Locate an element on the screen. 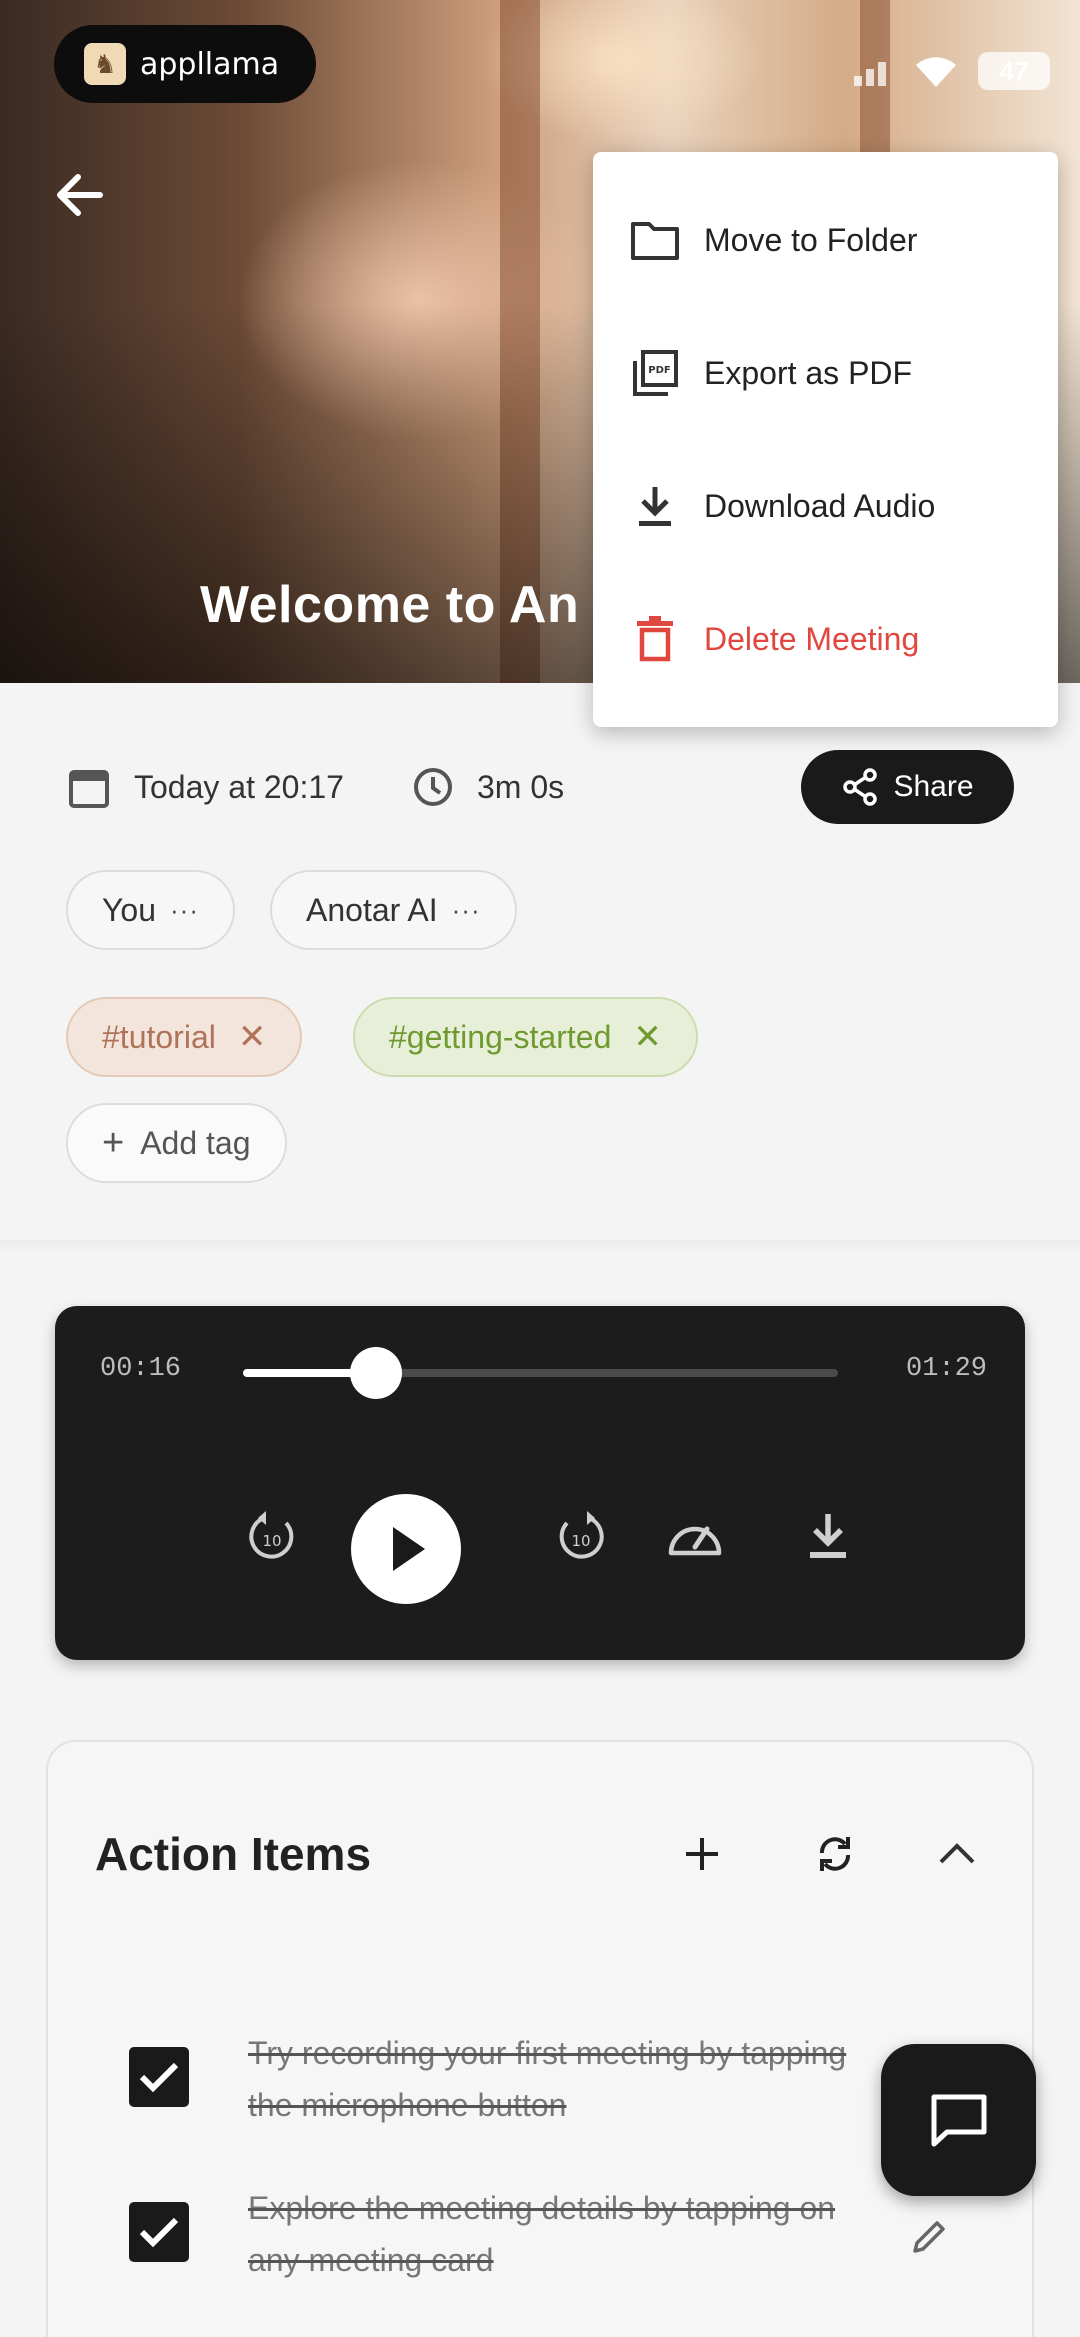  refresh-action-items-button is located at coordinates (835, 1854).